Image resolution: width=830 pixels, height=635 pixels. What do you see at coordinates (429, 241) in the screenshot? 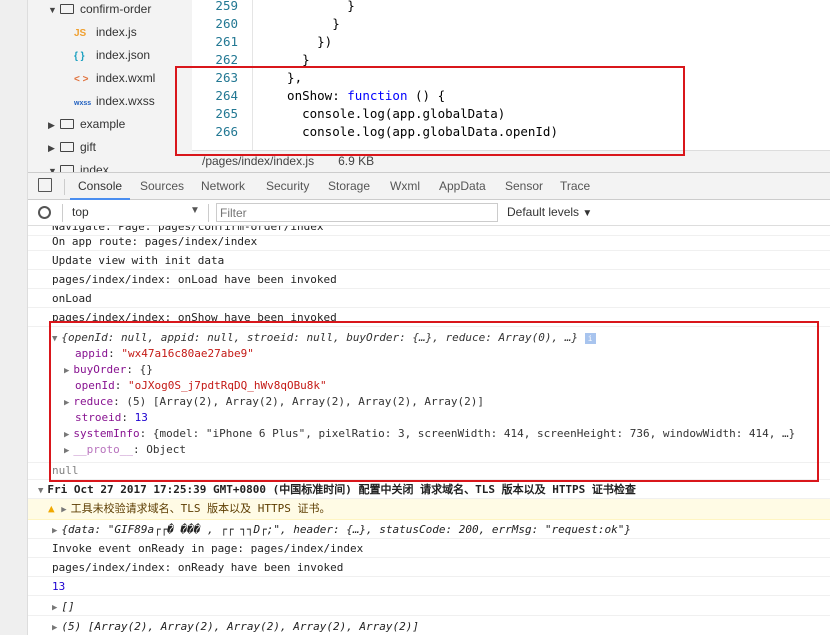
I see `log-line: On app route: pages/index/index` at bounding box center [429, 241].